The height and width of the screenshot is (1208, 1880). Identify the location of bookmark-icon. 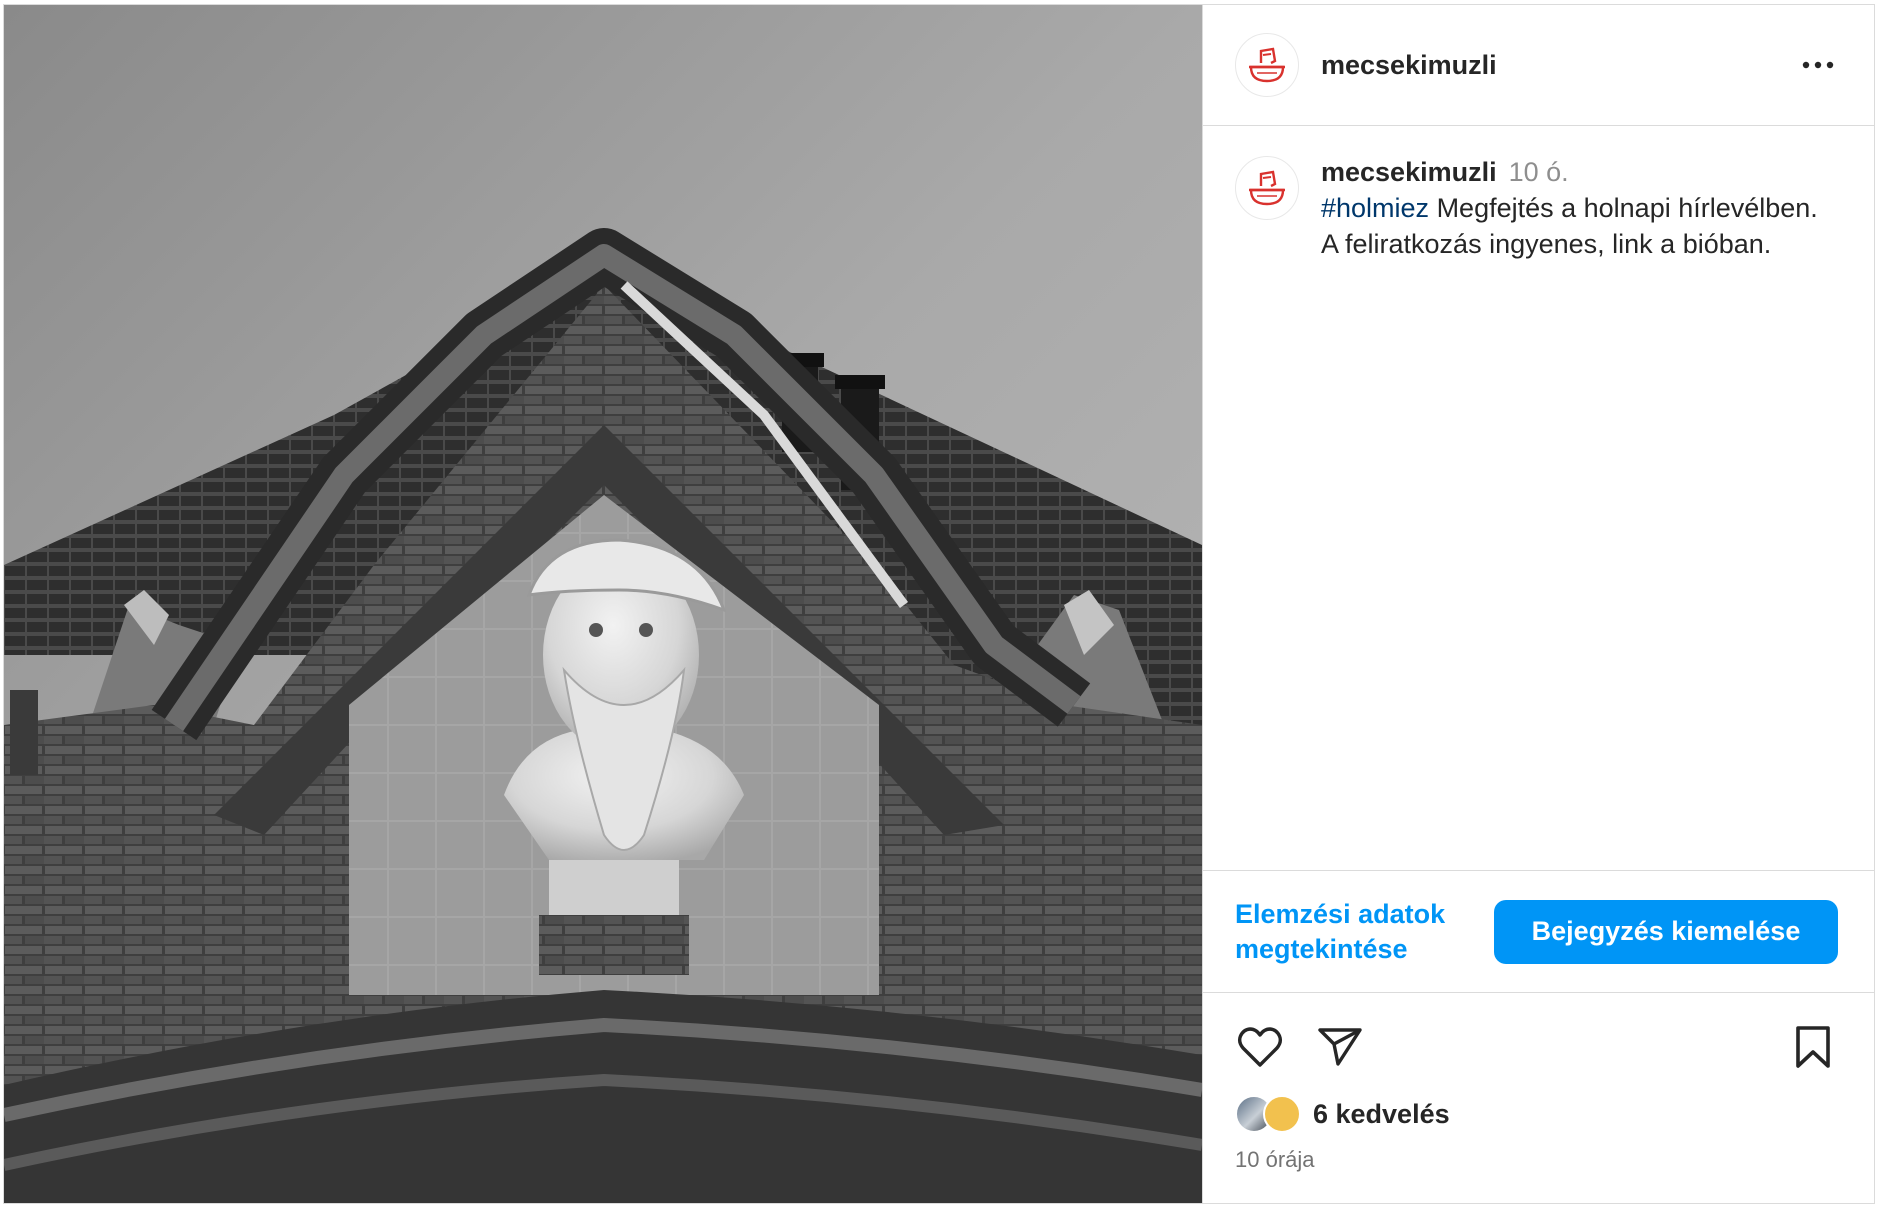
(1813, 1047).